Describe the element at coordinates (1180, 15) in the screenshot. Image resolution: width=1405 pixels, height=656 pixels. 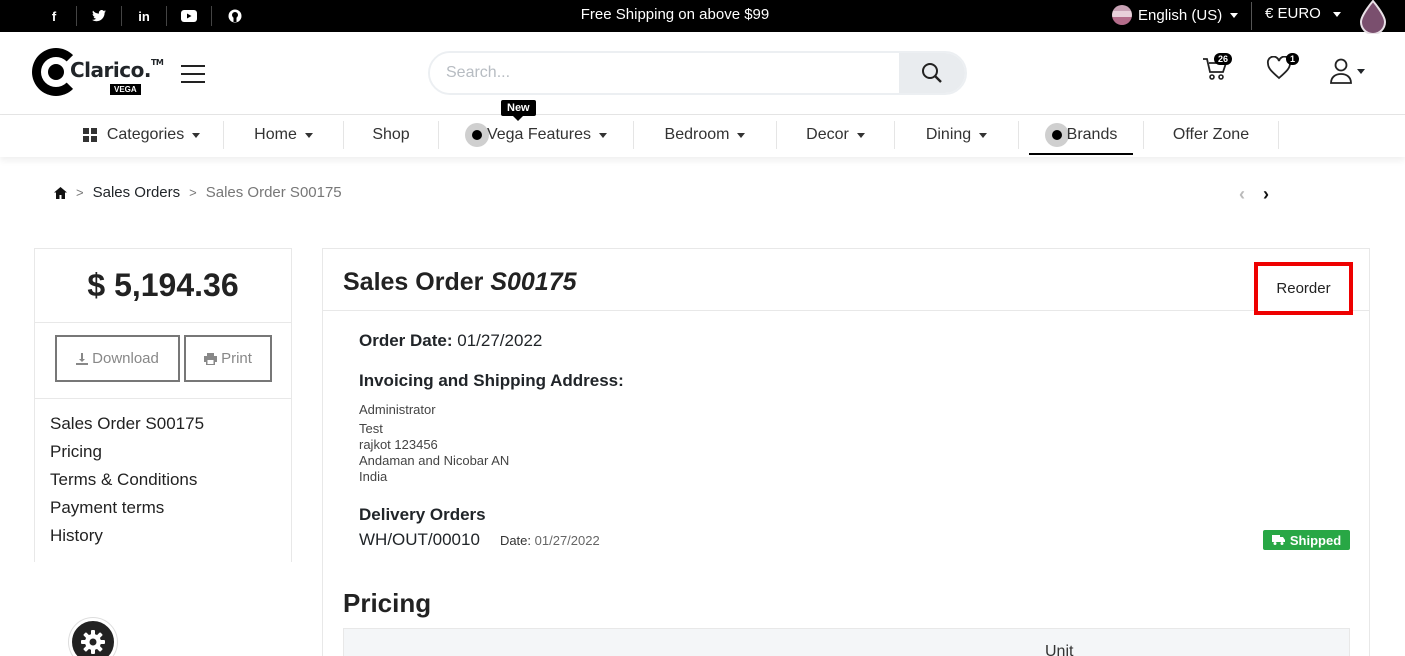
I see `language-label: English (US)` at that location.